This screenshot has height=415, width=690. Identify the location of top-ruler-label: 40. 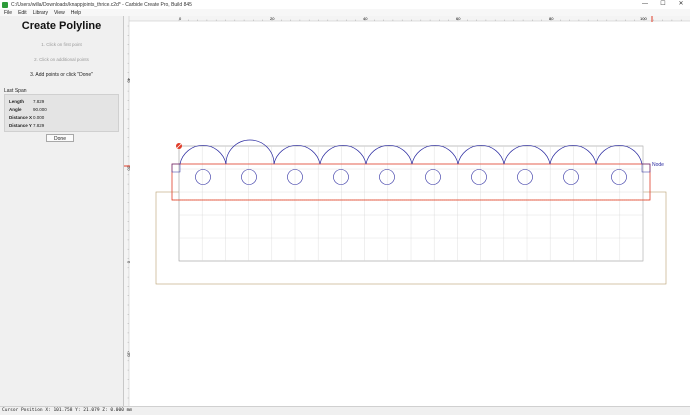
(365, 18).